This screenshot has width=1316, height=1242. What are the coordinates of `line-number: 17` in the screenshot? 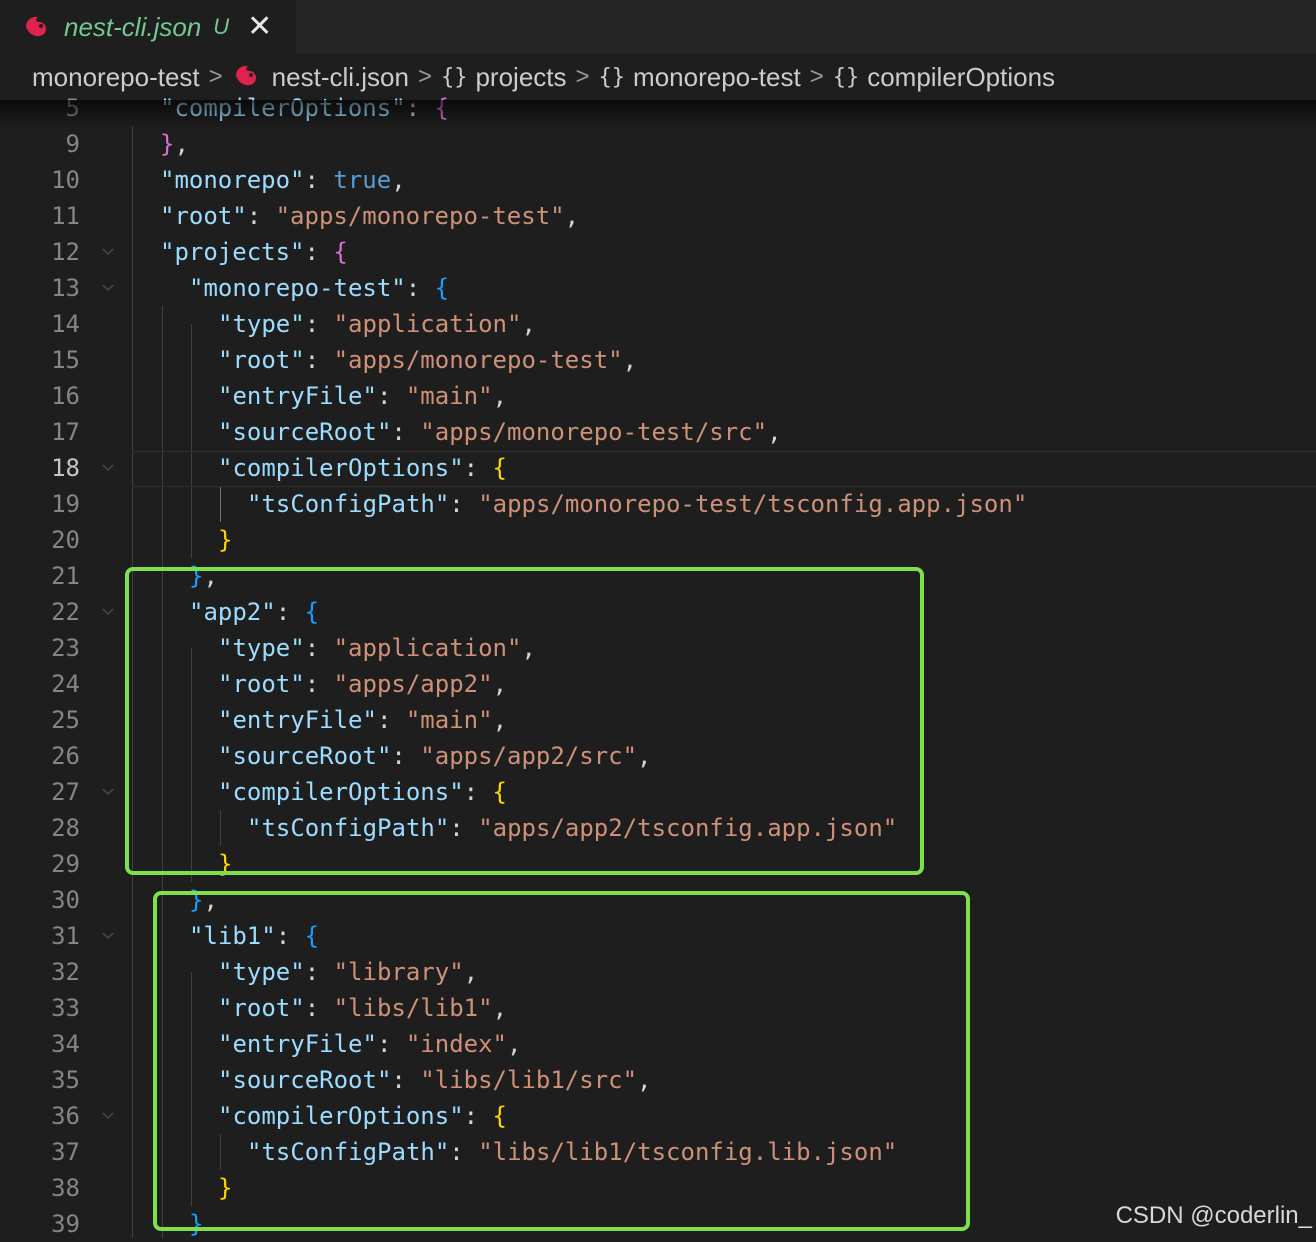 It's located at (65, 432).